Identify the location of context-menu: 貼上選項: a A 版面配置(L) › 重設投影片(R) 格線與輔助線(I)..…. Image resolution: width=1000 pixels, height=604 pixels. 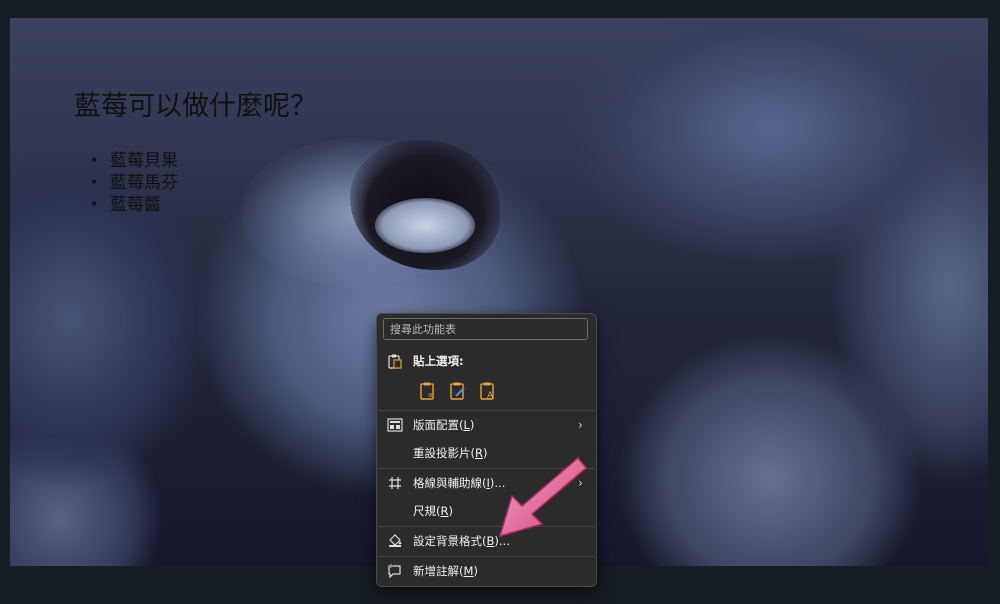
(486, 450).